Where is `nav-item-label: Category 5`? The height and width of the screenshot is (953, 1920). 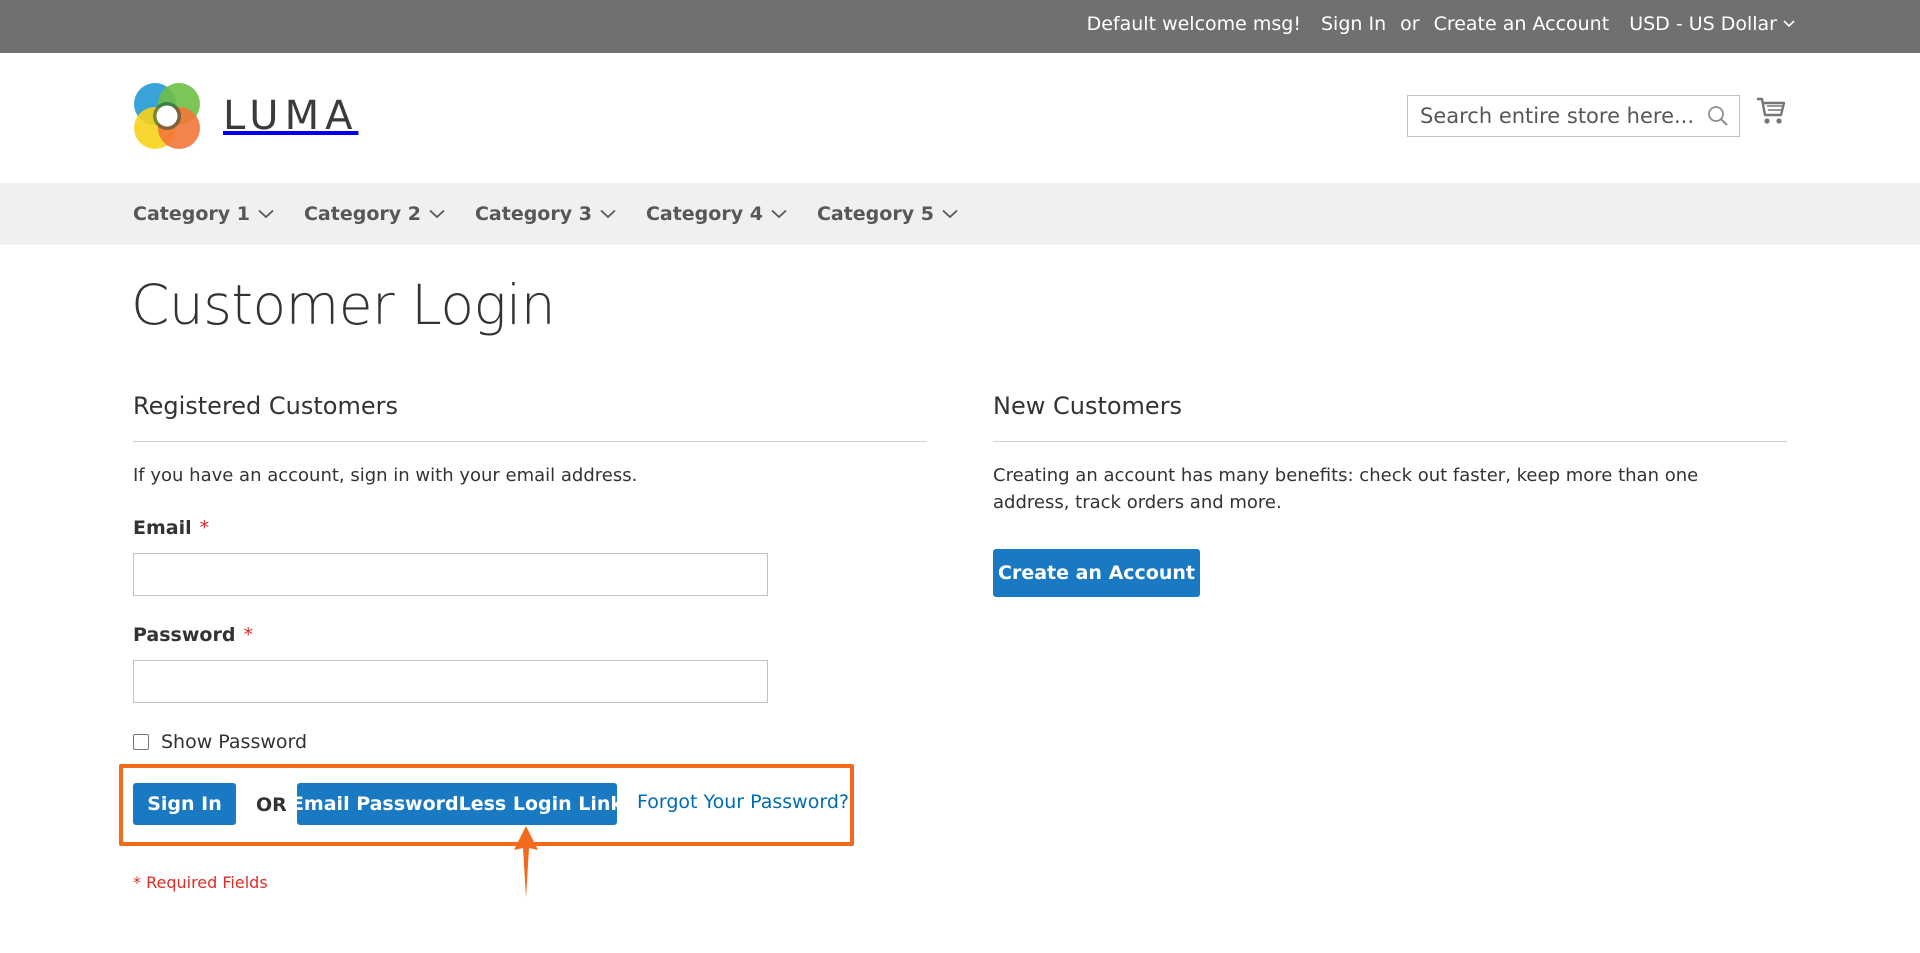
nav-item-label: Category 5 is located at coordinates (875, 214).